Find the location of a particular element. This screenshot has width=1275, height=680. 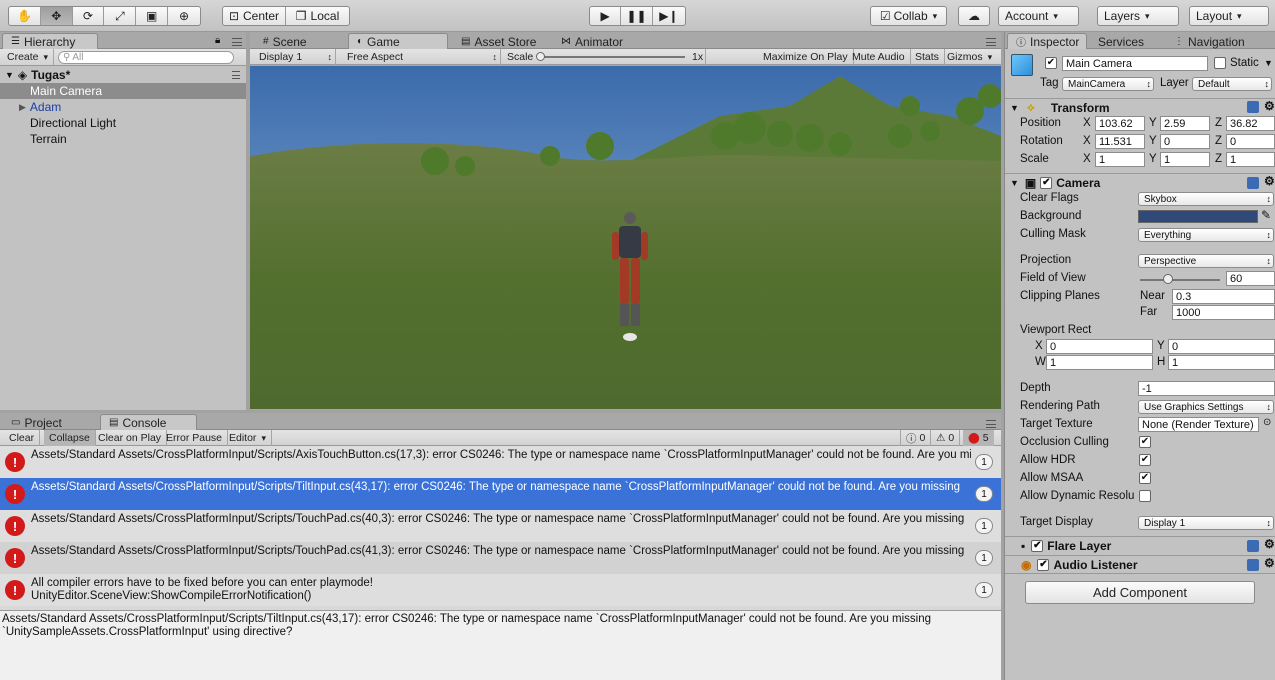

fov-field: 60 is located at coordinates (1250, 278).